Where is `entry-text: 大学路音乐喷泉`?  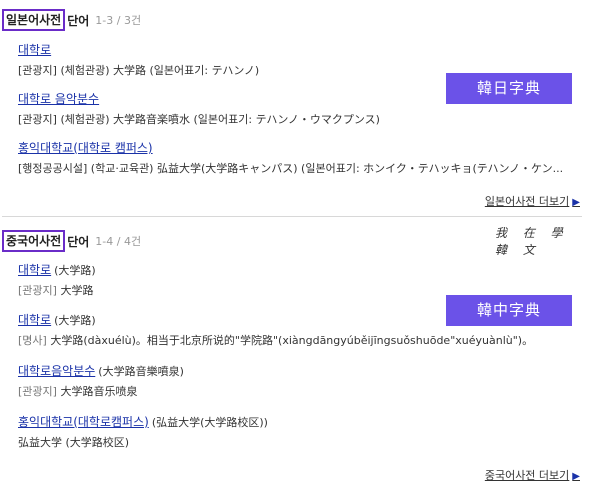 entry-text: 大学路音乐喷泉 is located at coordinates (99, 391).